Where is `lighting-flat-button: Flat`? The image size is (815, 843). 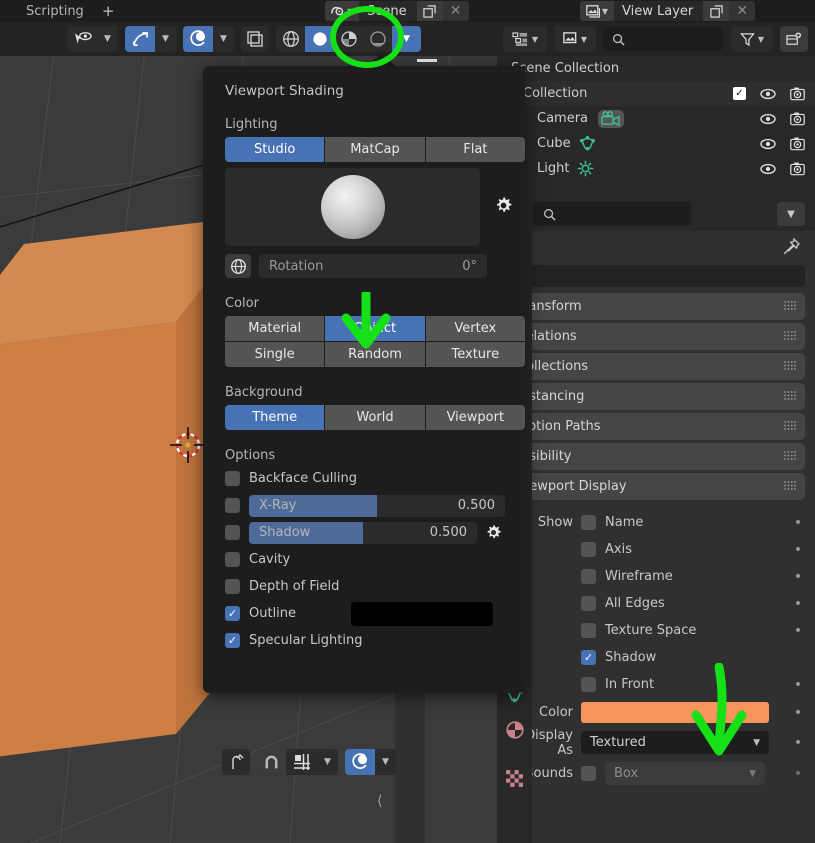
lighting-flat-button: Flat is located at coordinates (475, 149).